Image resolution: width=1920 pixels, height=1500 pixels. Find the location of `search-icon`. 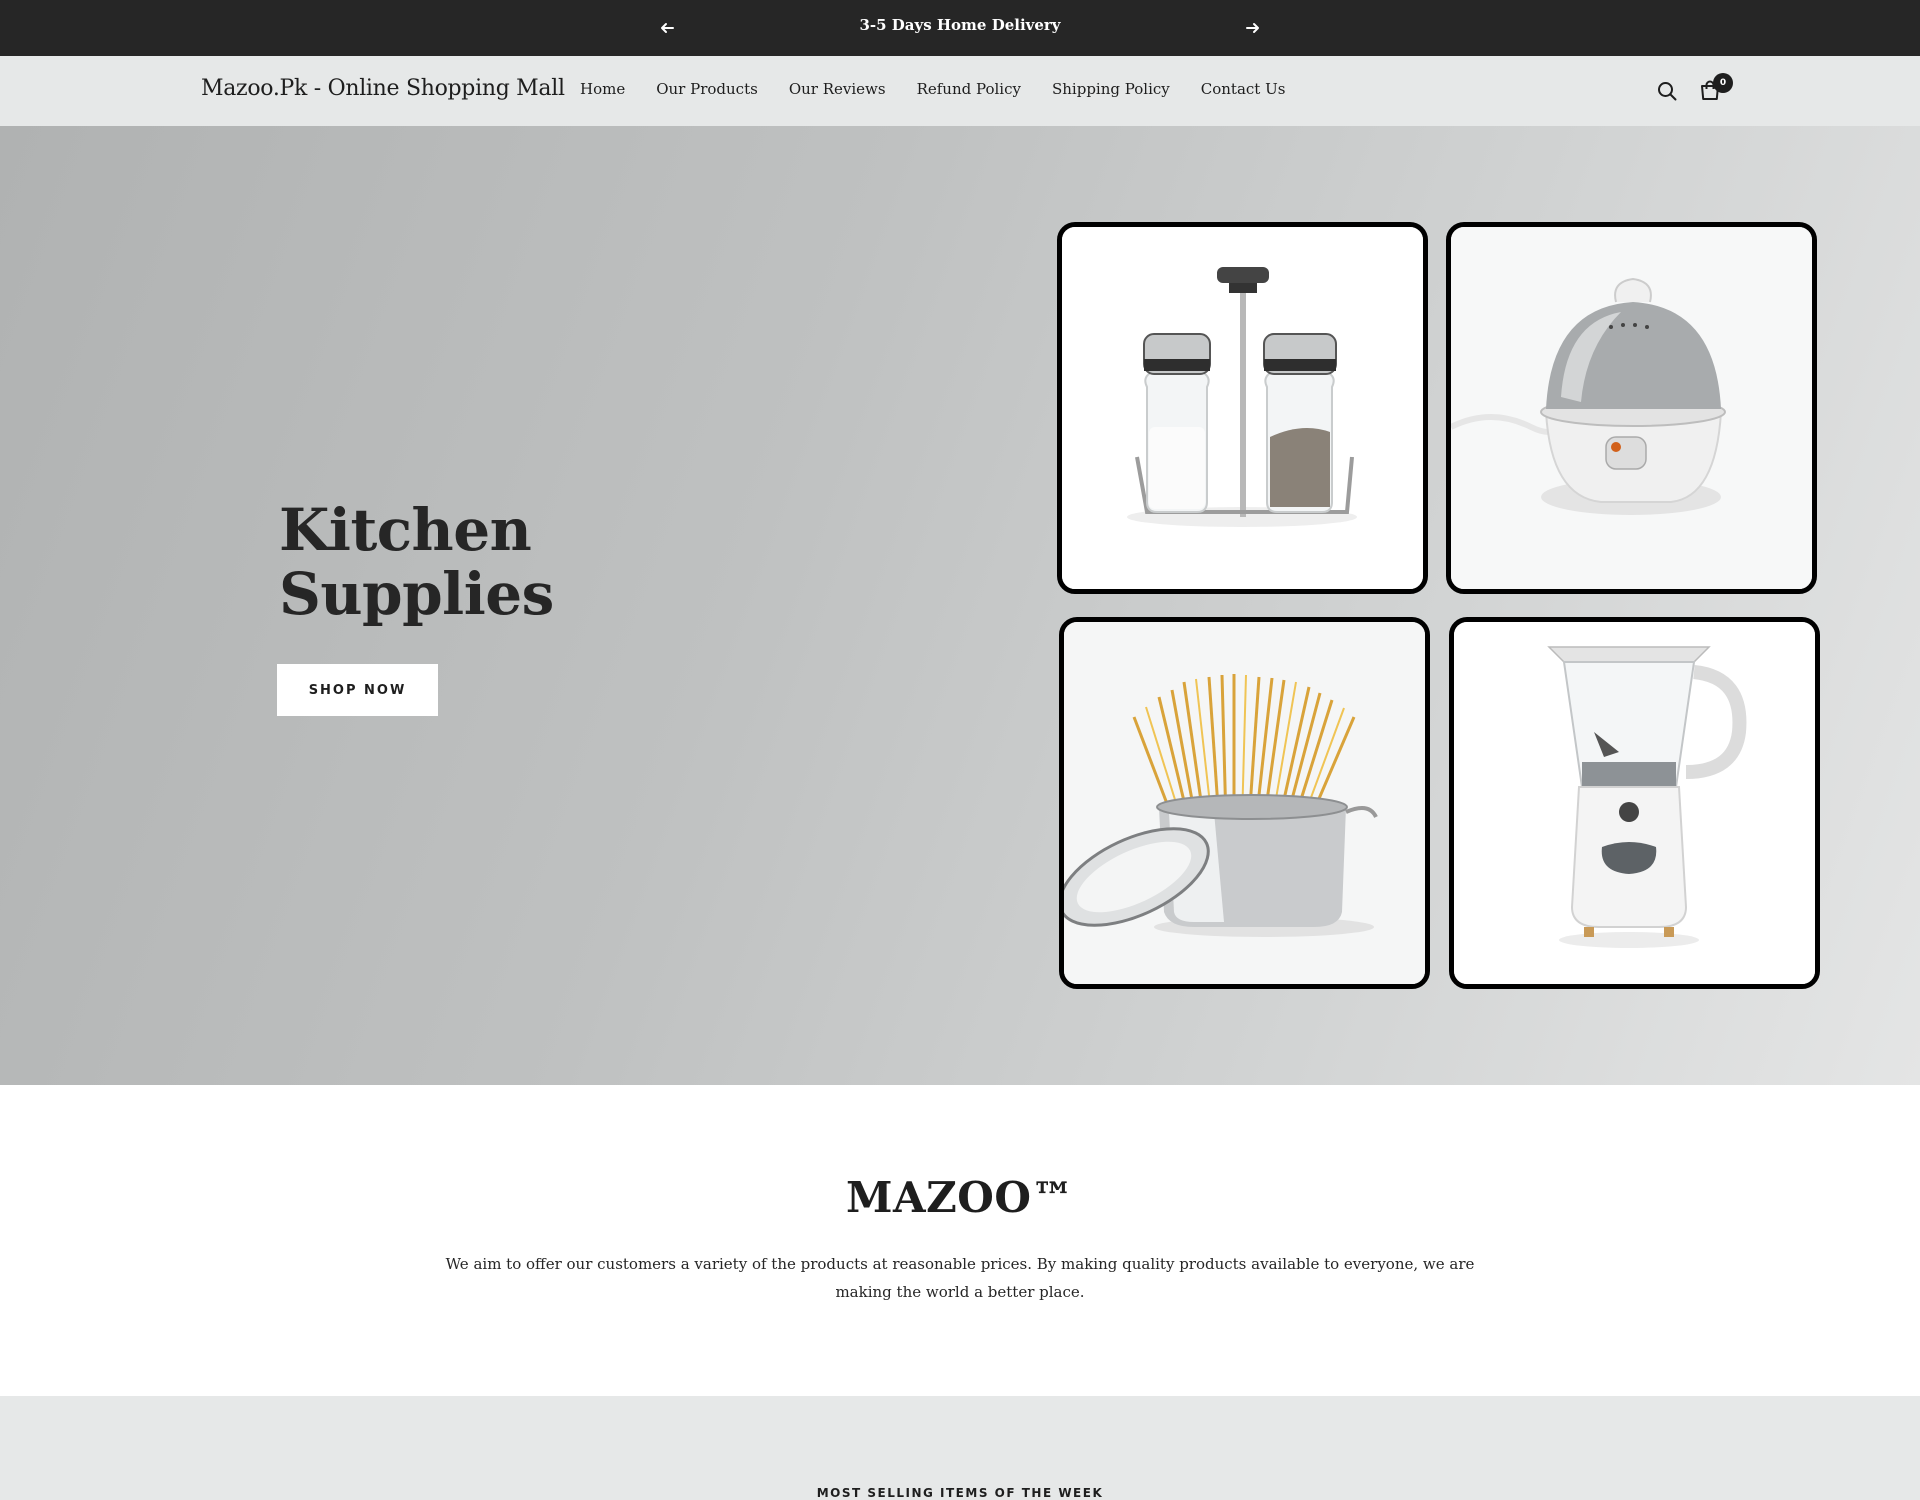

search-icon is located at coordinates (1668, 92).